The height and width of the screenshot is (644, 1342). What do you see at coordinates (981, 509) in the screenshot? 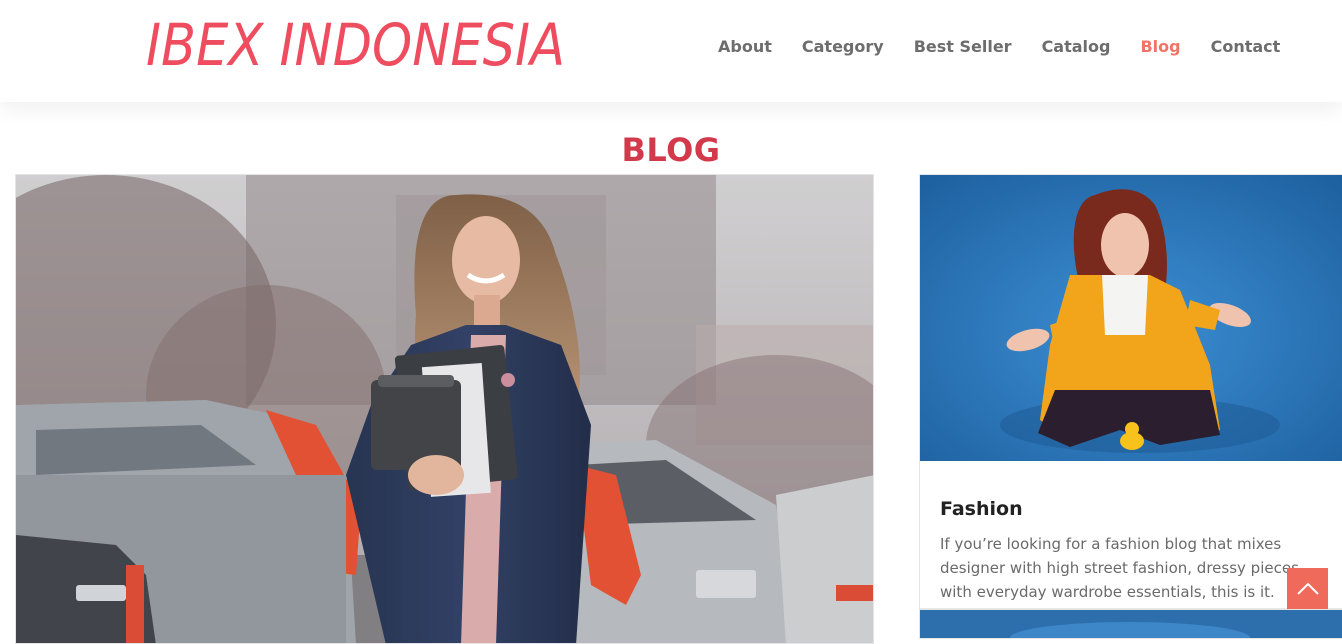
I see `blog-card-title: Fashion` at bounding box center [981, 509].